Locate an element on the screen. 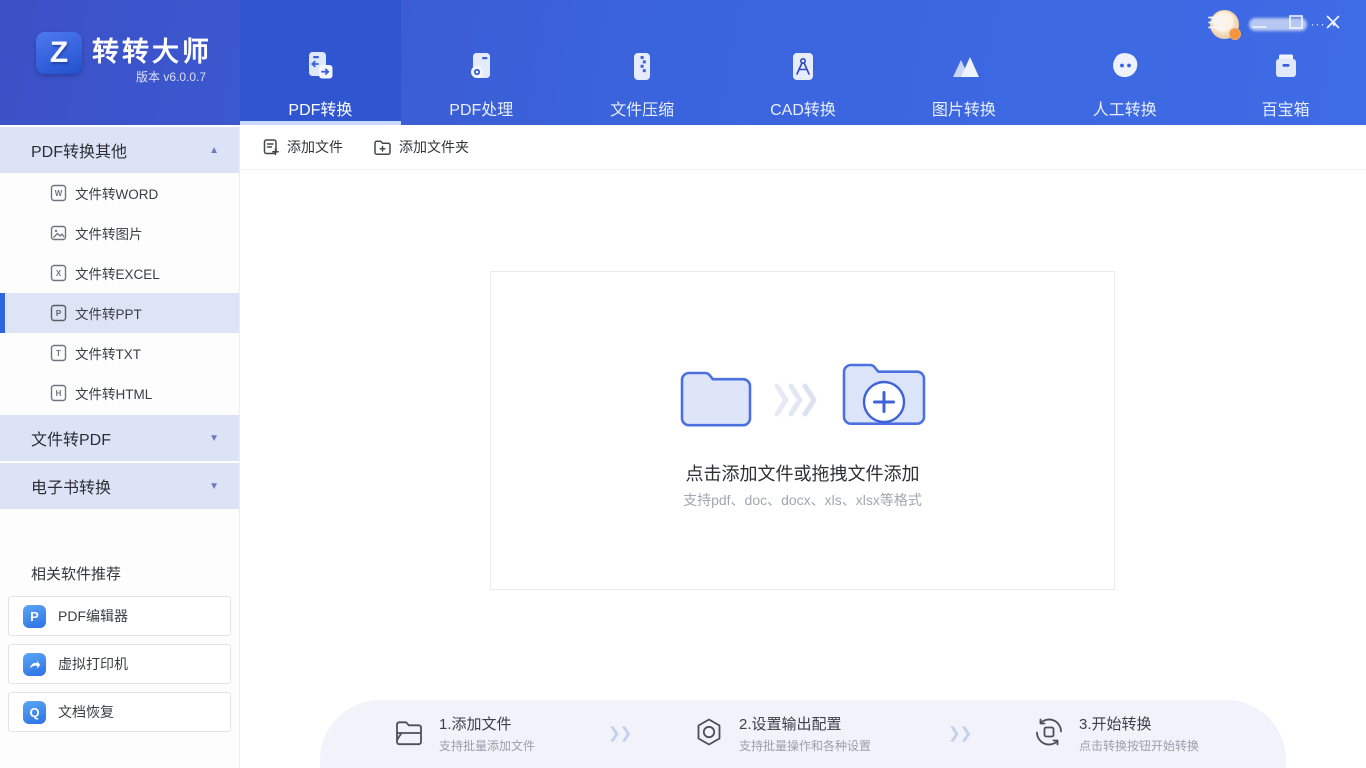 The image size is (1366, 768). step-subtitle: 点击转换按钮开始转换 is located at coordinates (1139, 746).